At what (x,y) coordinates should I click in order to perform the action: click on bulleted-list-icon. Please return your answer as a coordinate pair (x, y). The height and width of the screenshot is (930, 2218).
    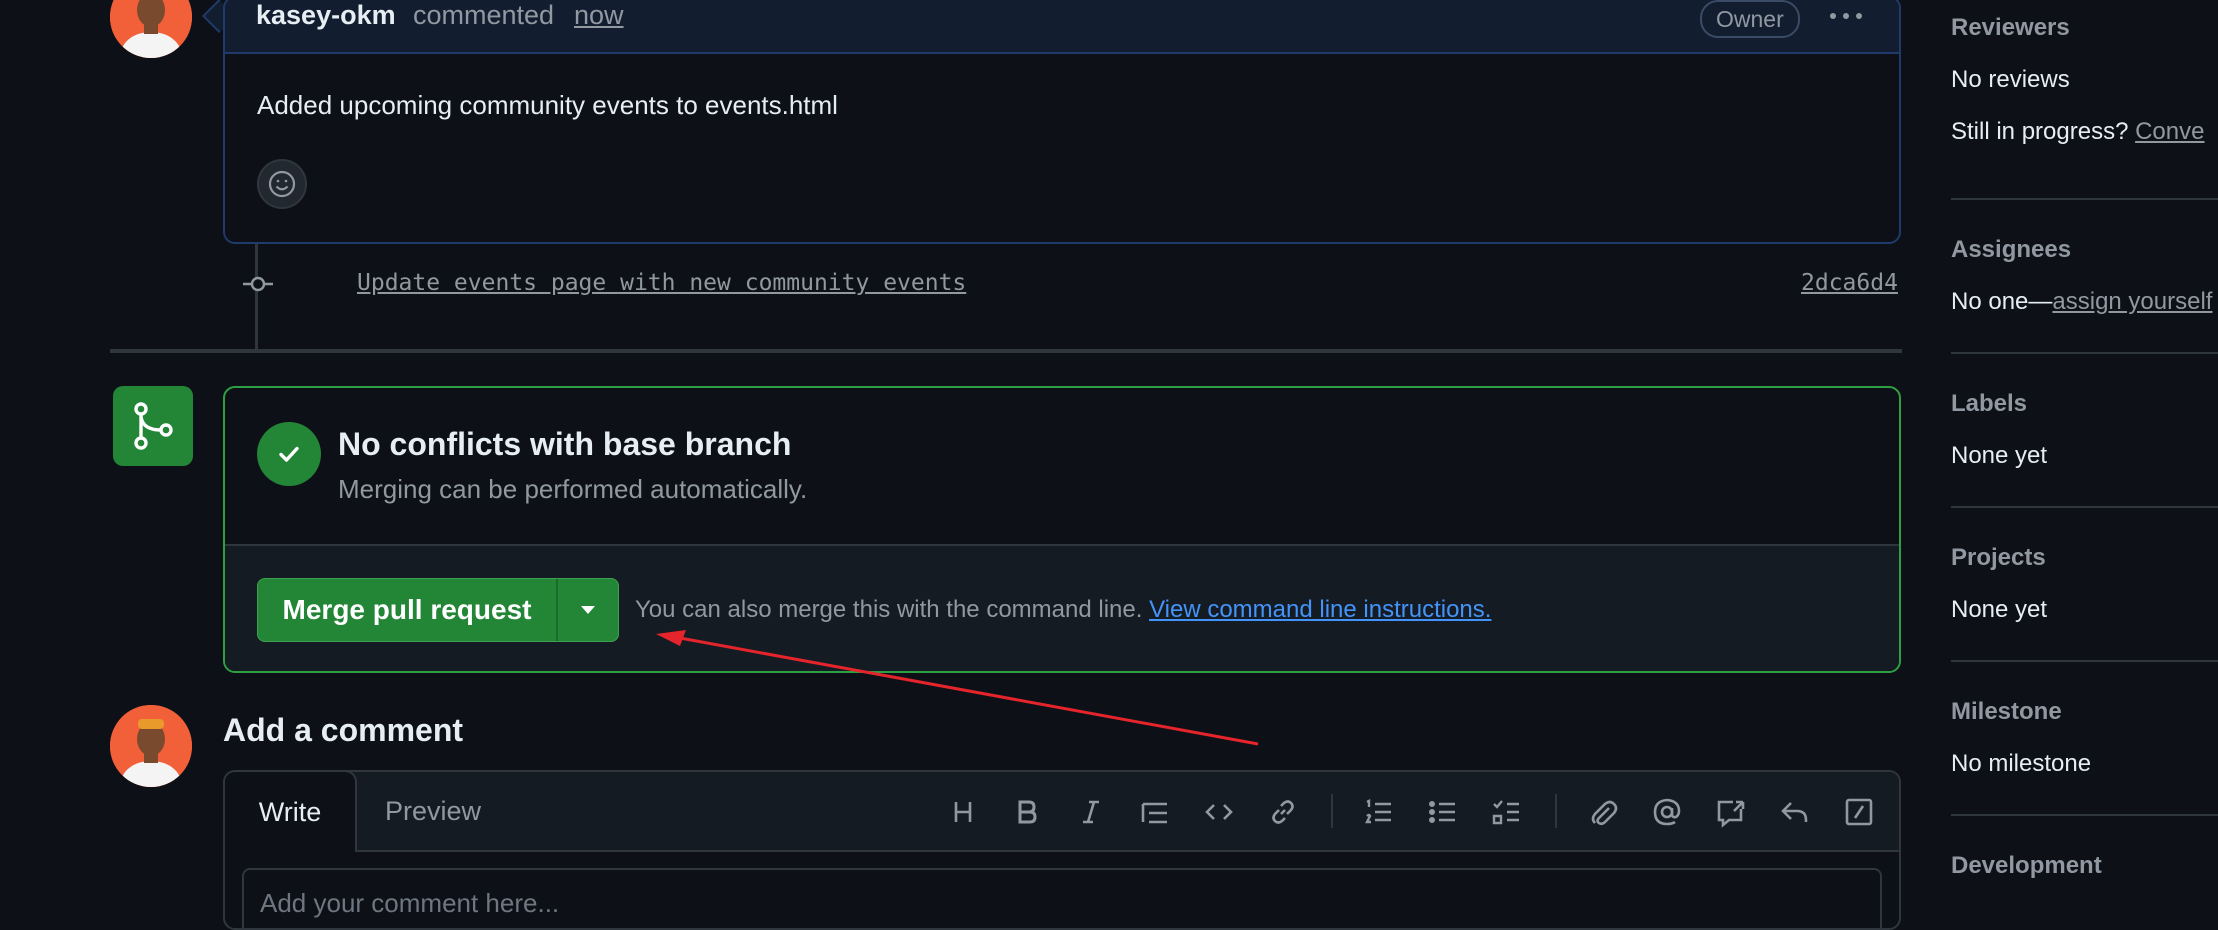
    Looking at the image, I should click on (1443, 812).